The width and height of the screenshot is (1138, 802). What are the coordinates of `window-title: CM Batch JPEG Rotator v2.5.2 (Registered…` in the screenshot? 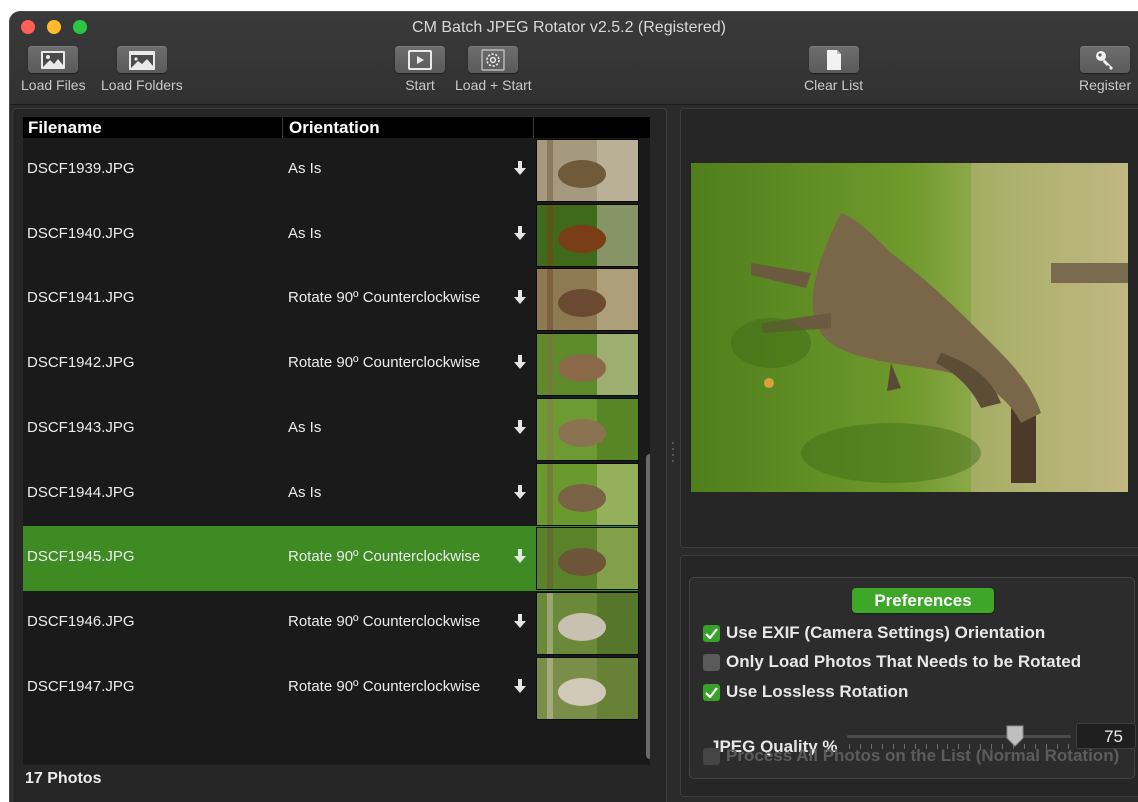 It's located at (569, 27).